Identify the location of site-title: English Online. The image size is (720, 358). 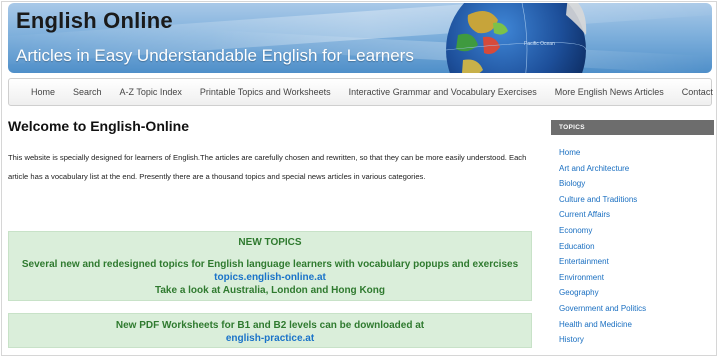
(94, 20).